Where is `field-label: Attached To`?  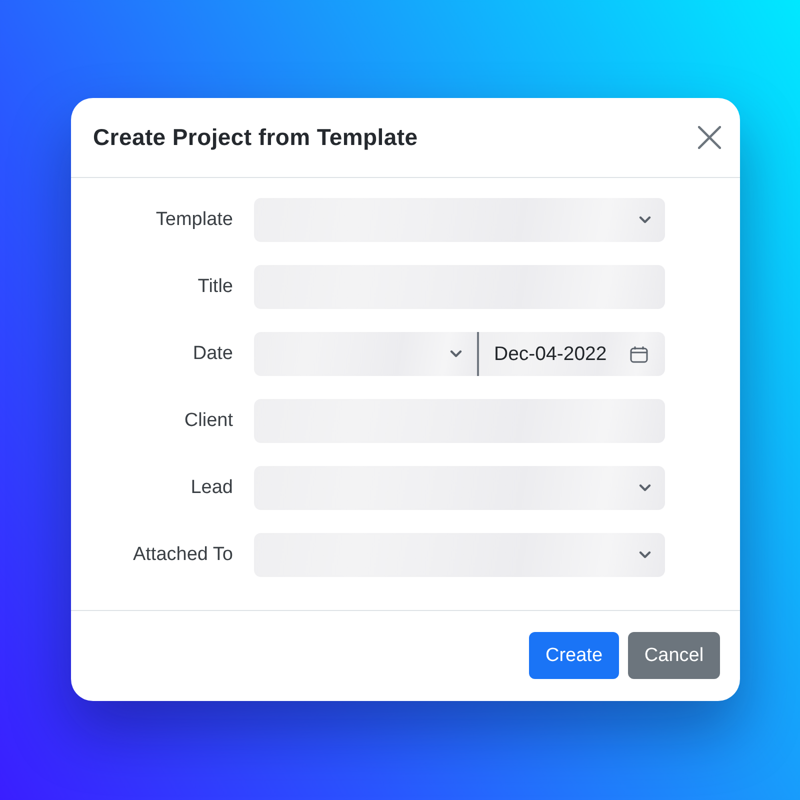 field-label: Attached To is located at coordinates (182, 555).